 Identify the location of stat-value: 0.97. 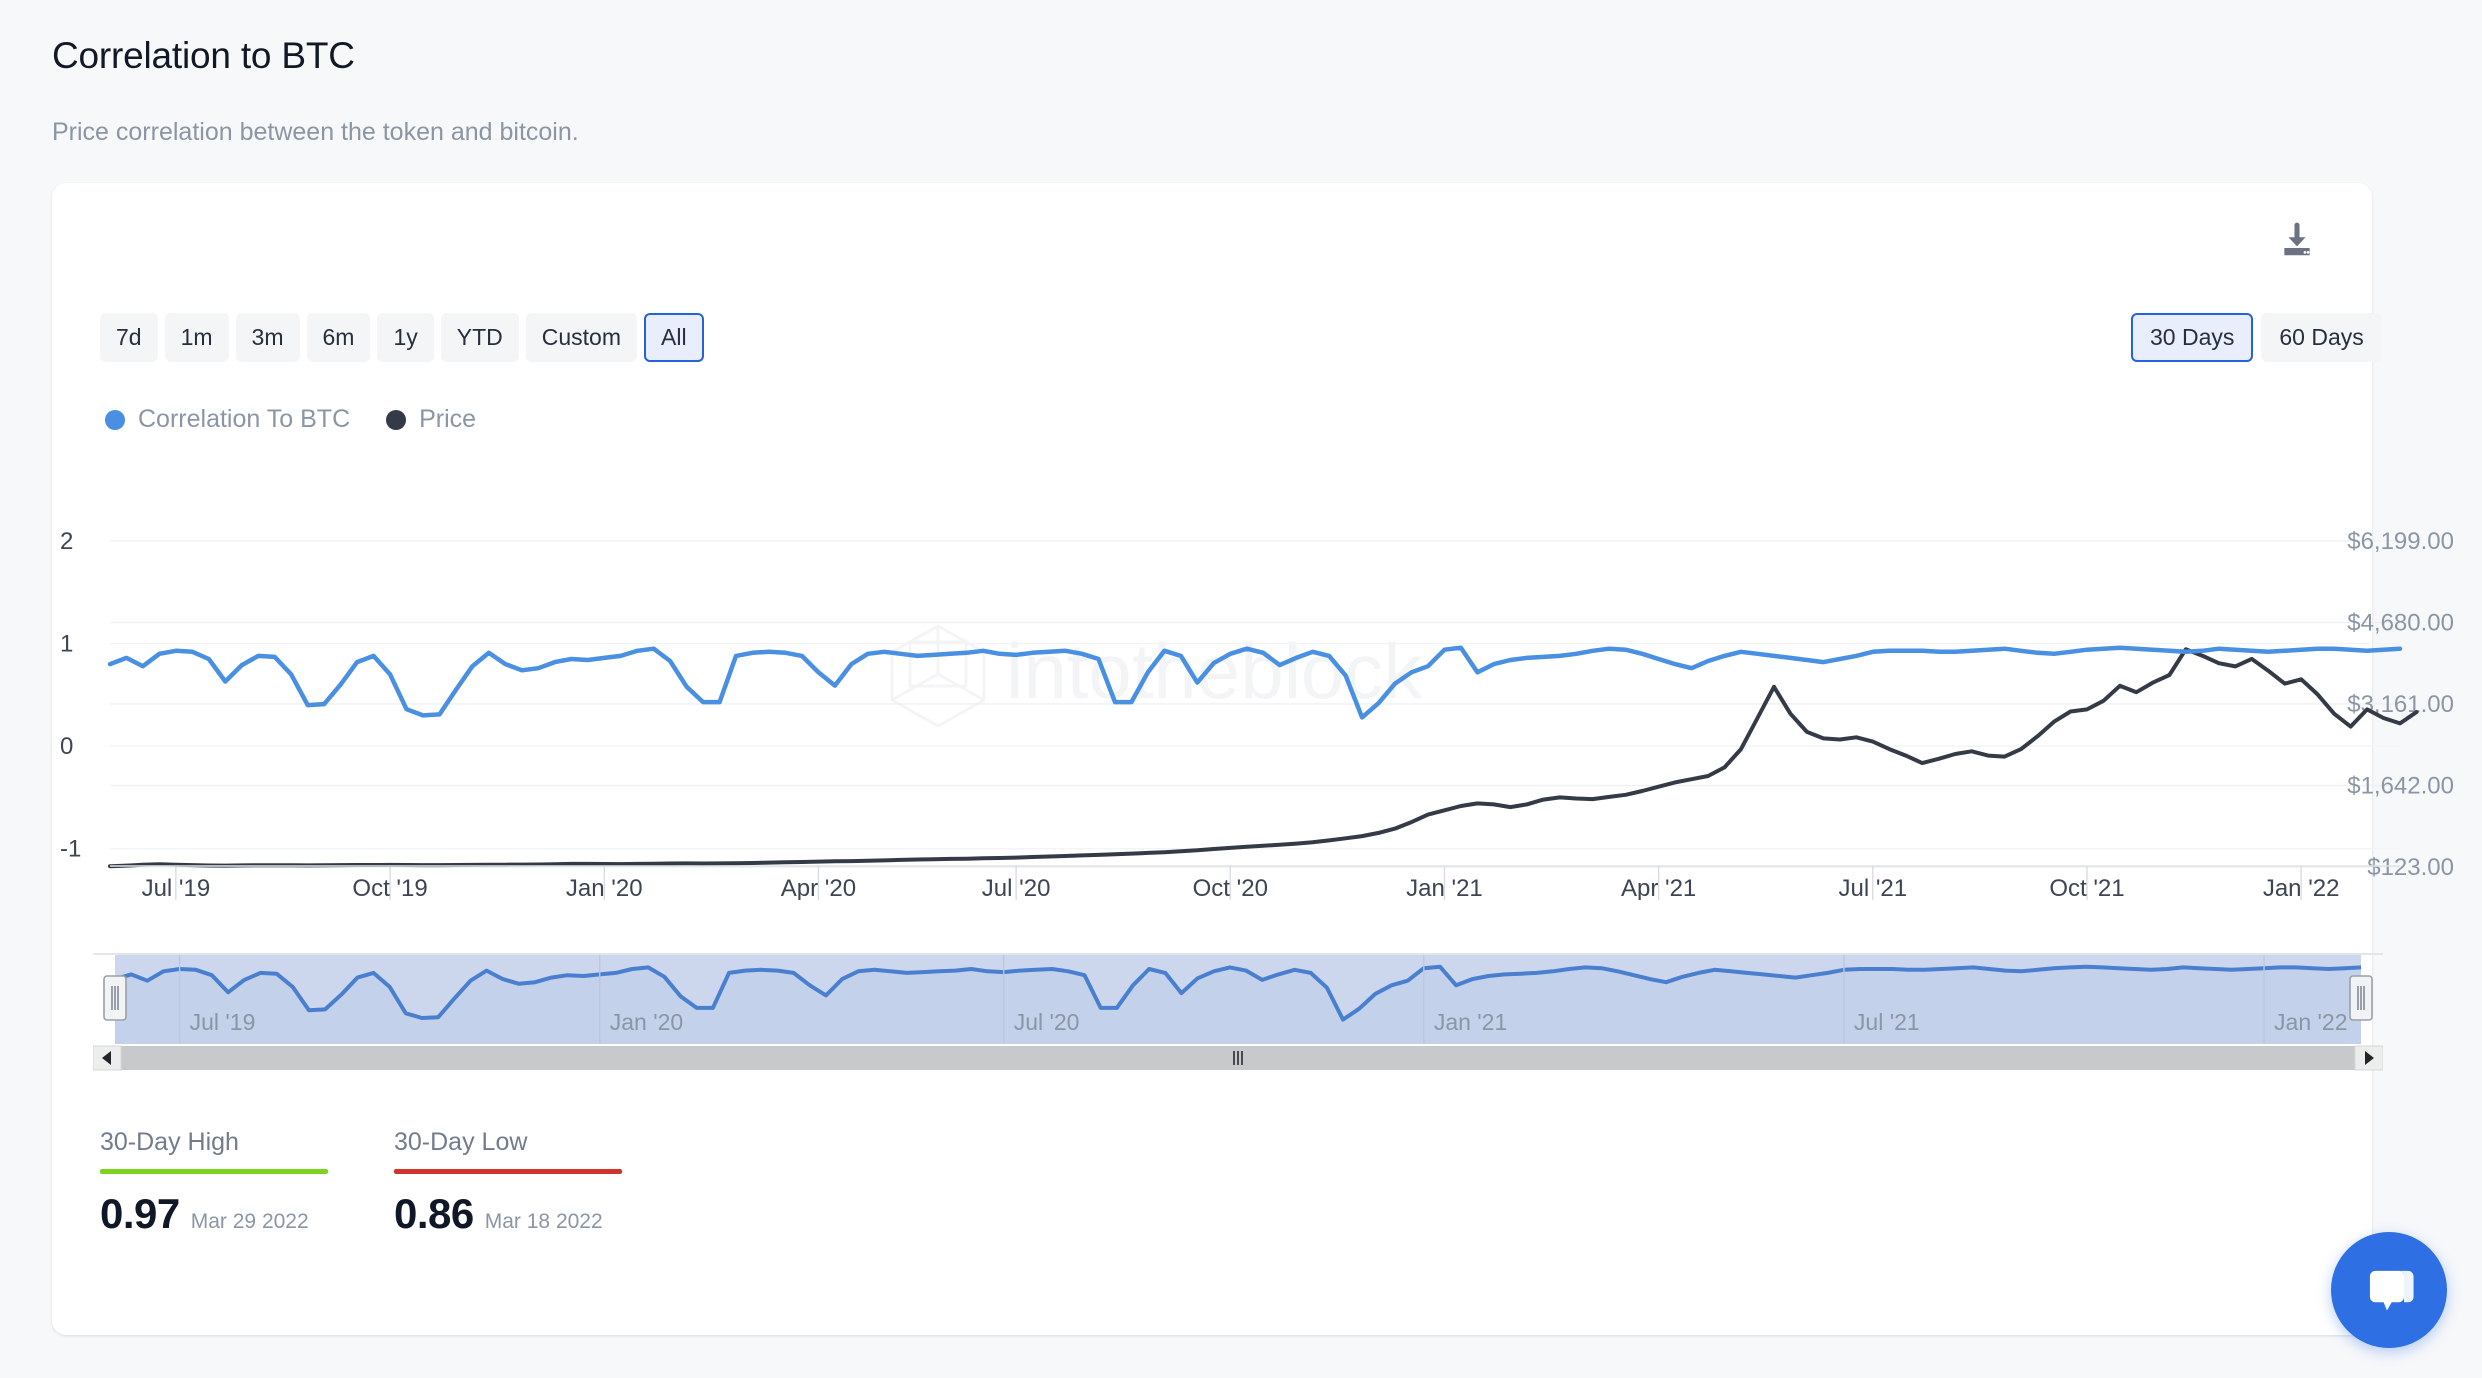
(140, 1213).